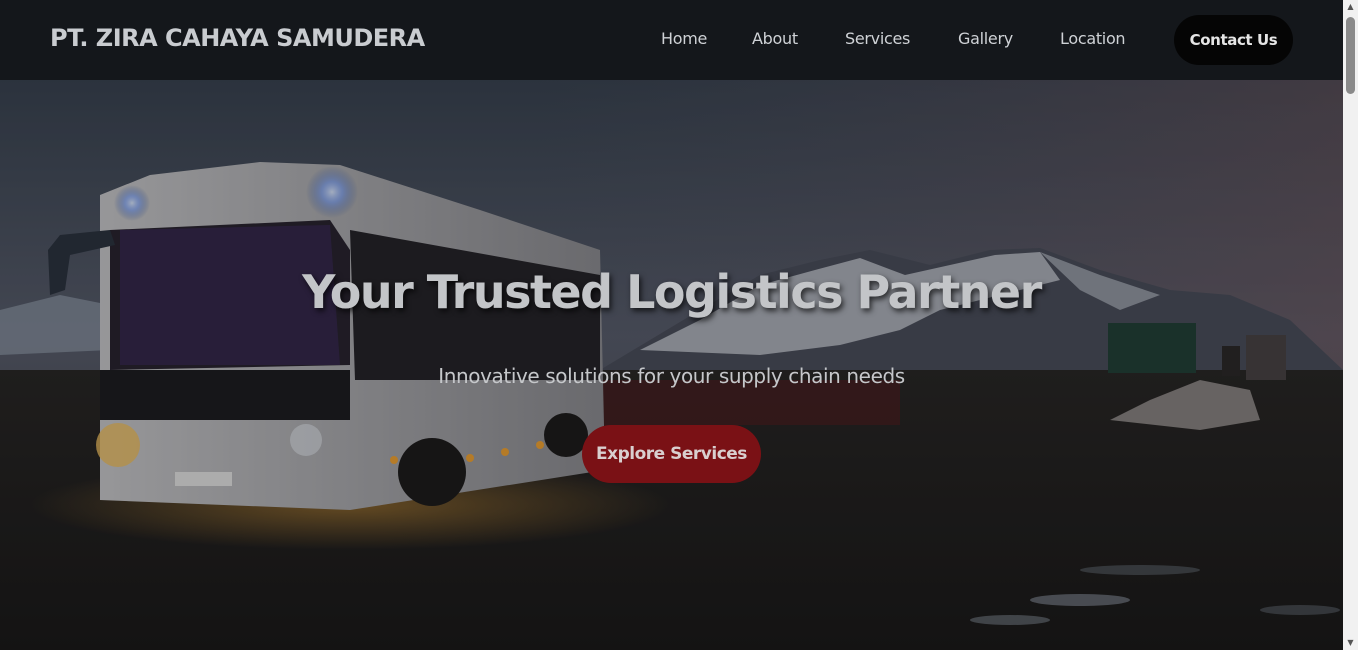 This screenshot has width=1358, height=650. What do you see at coordinates (1350, 325) in the screenshot?
I see `vertical-scrollbar: ▲ ▼` at bounding box center [1350, 325].